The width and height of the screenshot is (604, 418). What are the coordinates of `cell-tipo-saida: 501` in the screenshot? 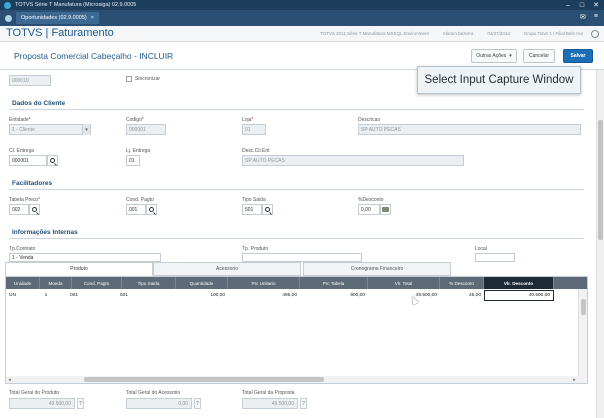 It's located at (135, 295).